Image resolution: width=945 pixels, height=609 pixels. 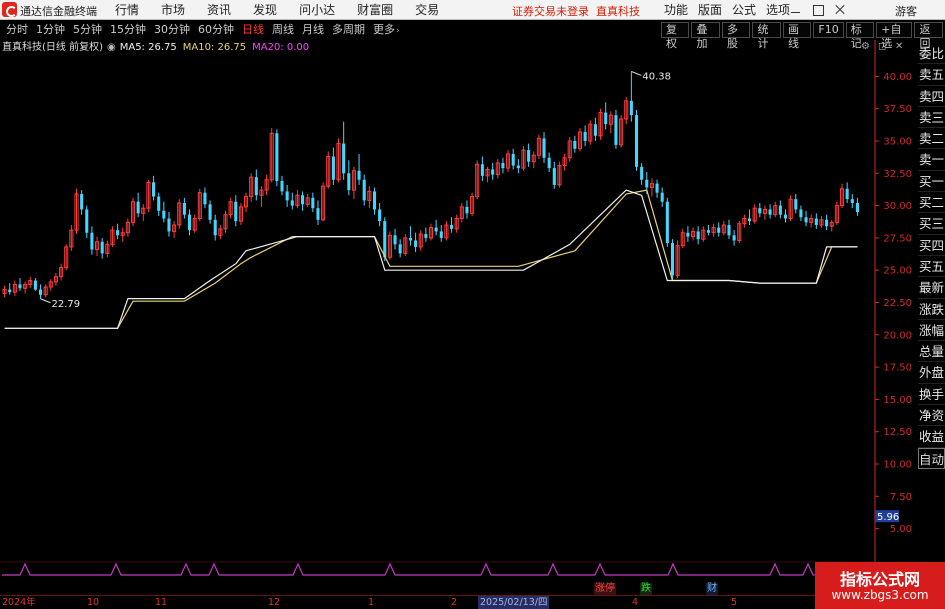 What do you see at coordinates (9, 9) in the screenshot?
I see `app-logo-icon` at bounding box center [9, 9].